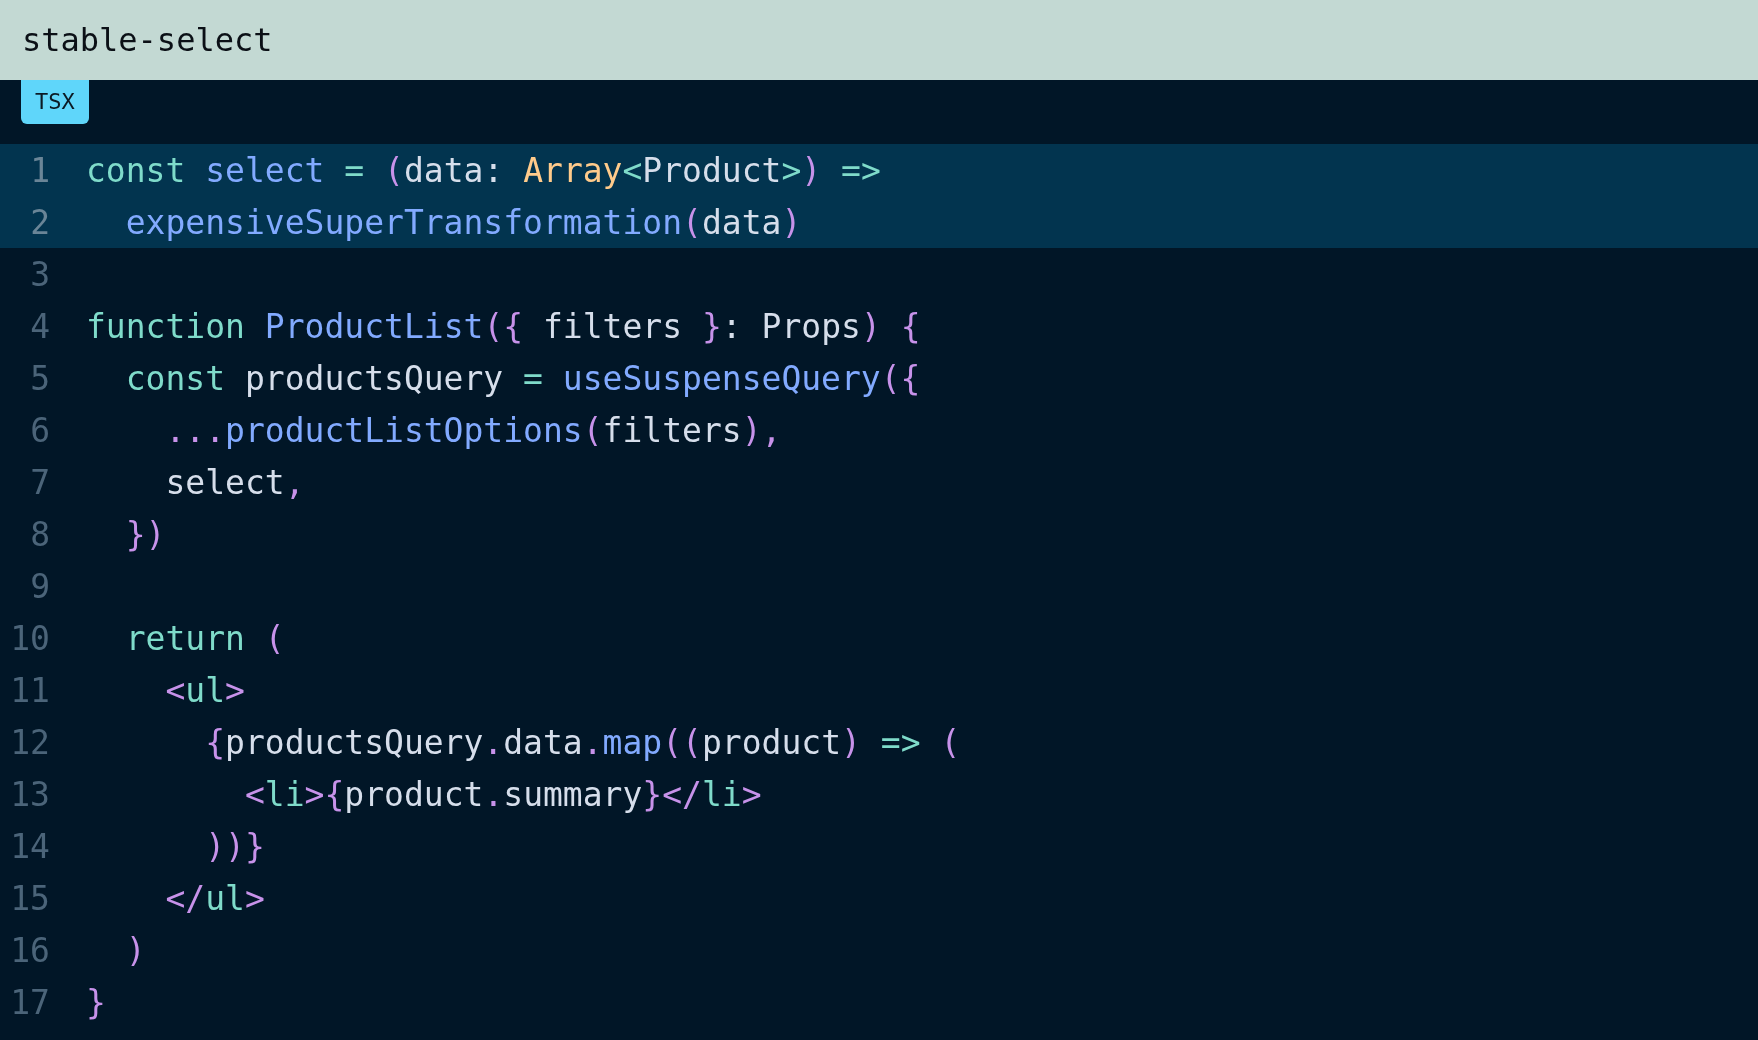 The image size is (1758, 1040). Describe the element at coordinates (39, 326) in the screenshot. I see `line-number: 4` at that location.